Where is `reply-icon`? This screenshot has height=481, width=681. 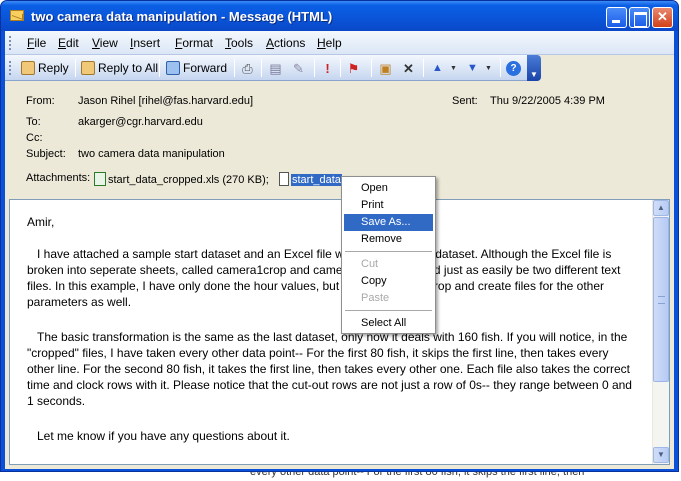
reply-icon is located at coordinates (28, 68).